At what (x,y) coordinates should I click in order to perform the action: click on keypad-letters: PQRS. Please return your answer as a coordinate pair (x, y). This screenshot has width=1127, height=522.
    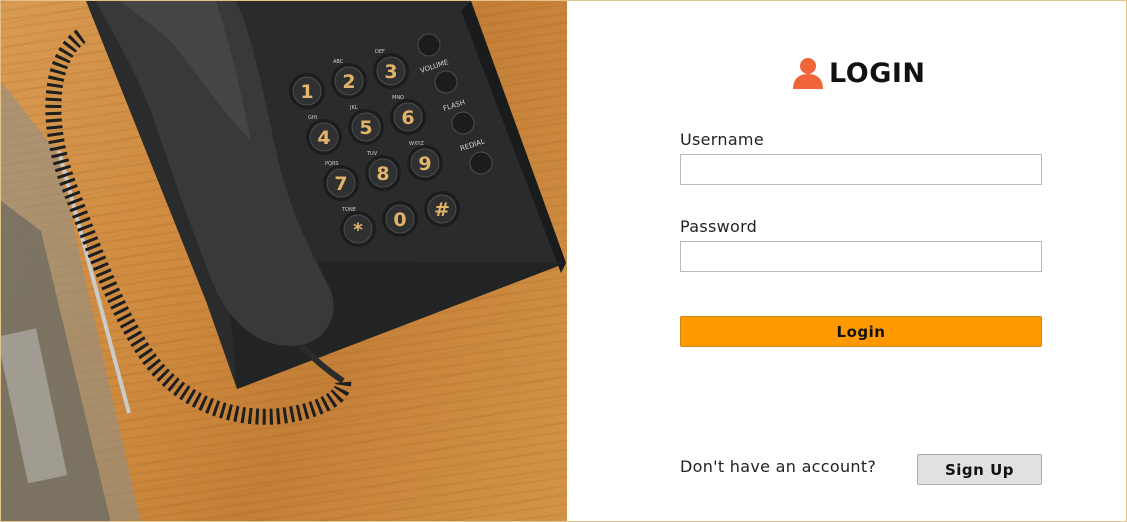
    Looking at the image, I should click on (332, 164).